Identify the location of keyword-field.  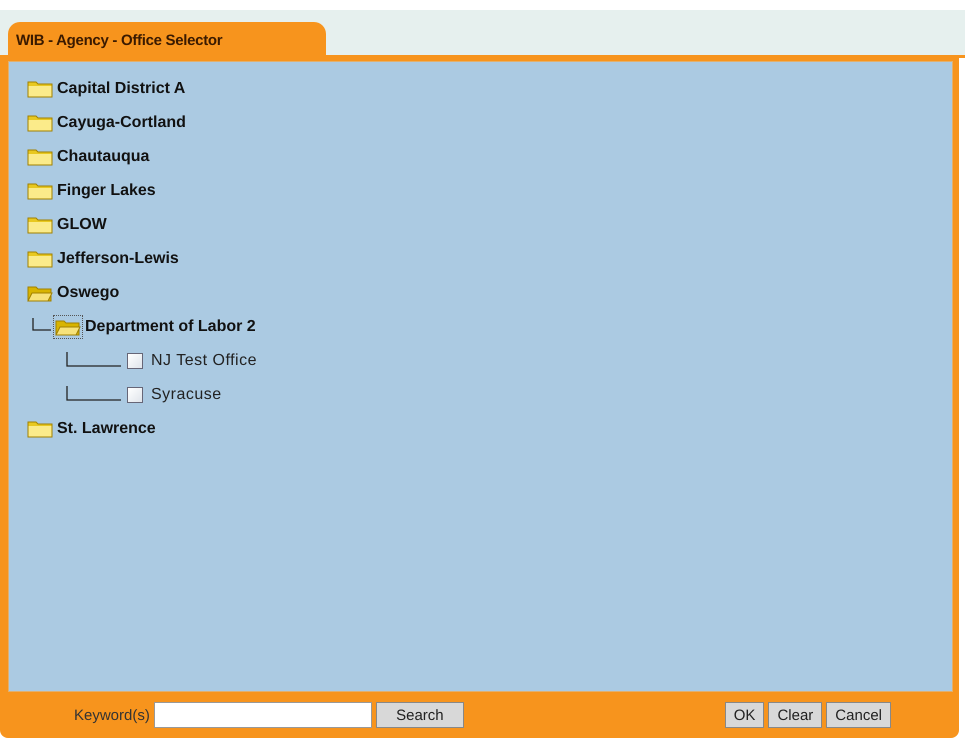
(263, 715).